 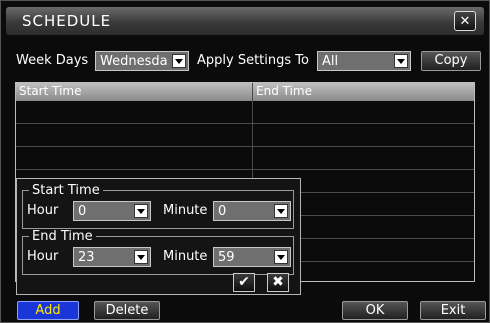 I want to click on apply-settings-select: All, so click(x=364, y=61).